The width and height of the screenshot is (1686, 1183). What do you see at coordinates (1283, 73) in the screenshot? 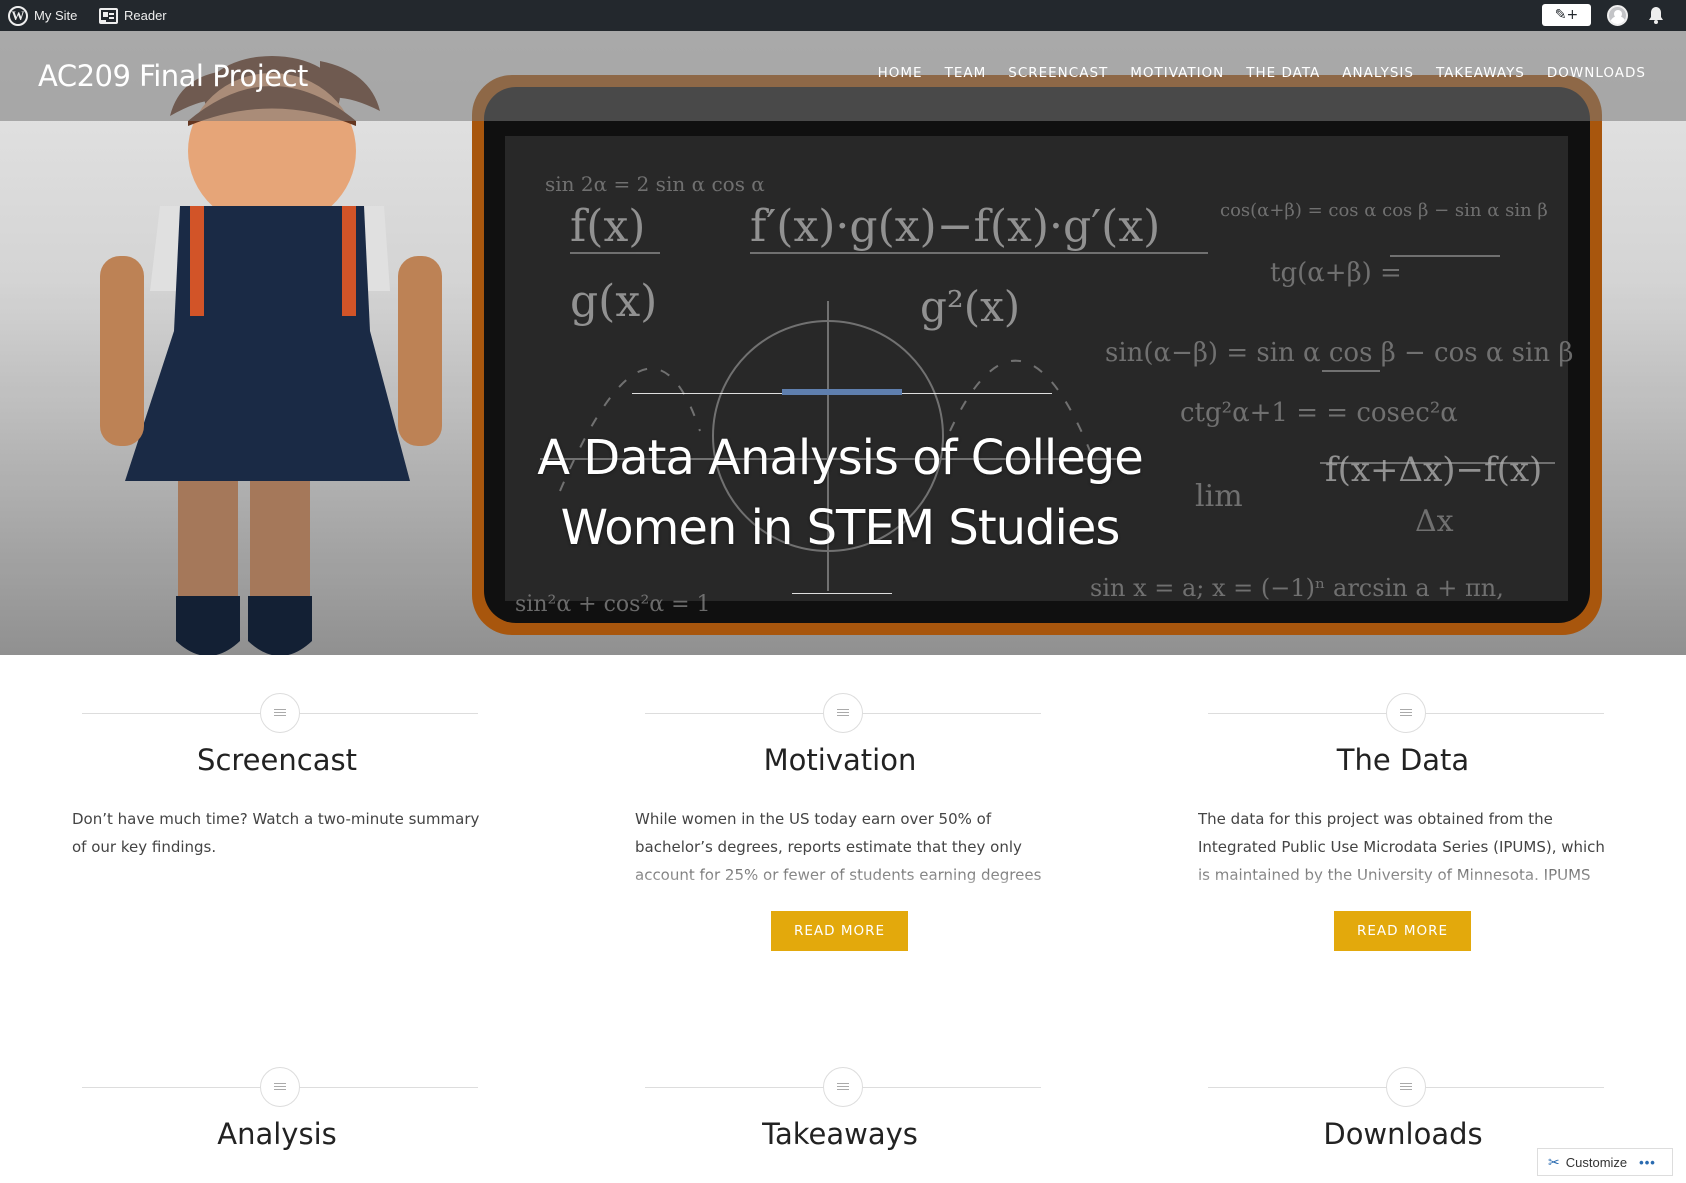
I see `nav-item-the-data: THE DATA` at bounding box center [1283, 73].